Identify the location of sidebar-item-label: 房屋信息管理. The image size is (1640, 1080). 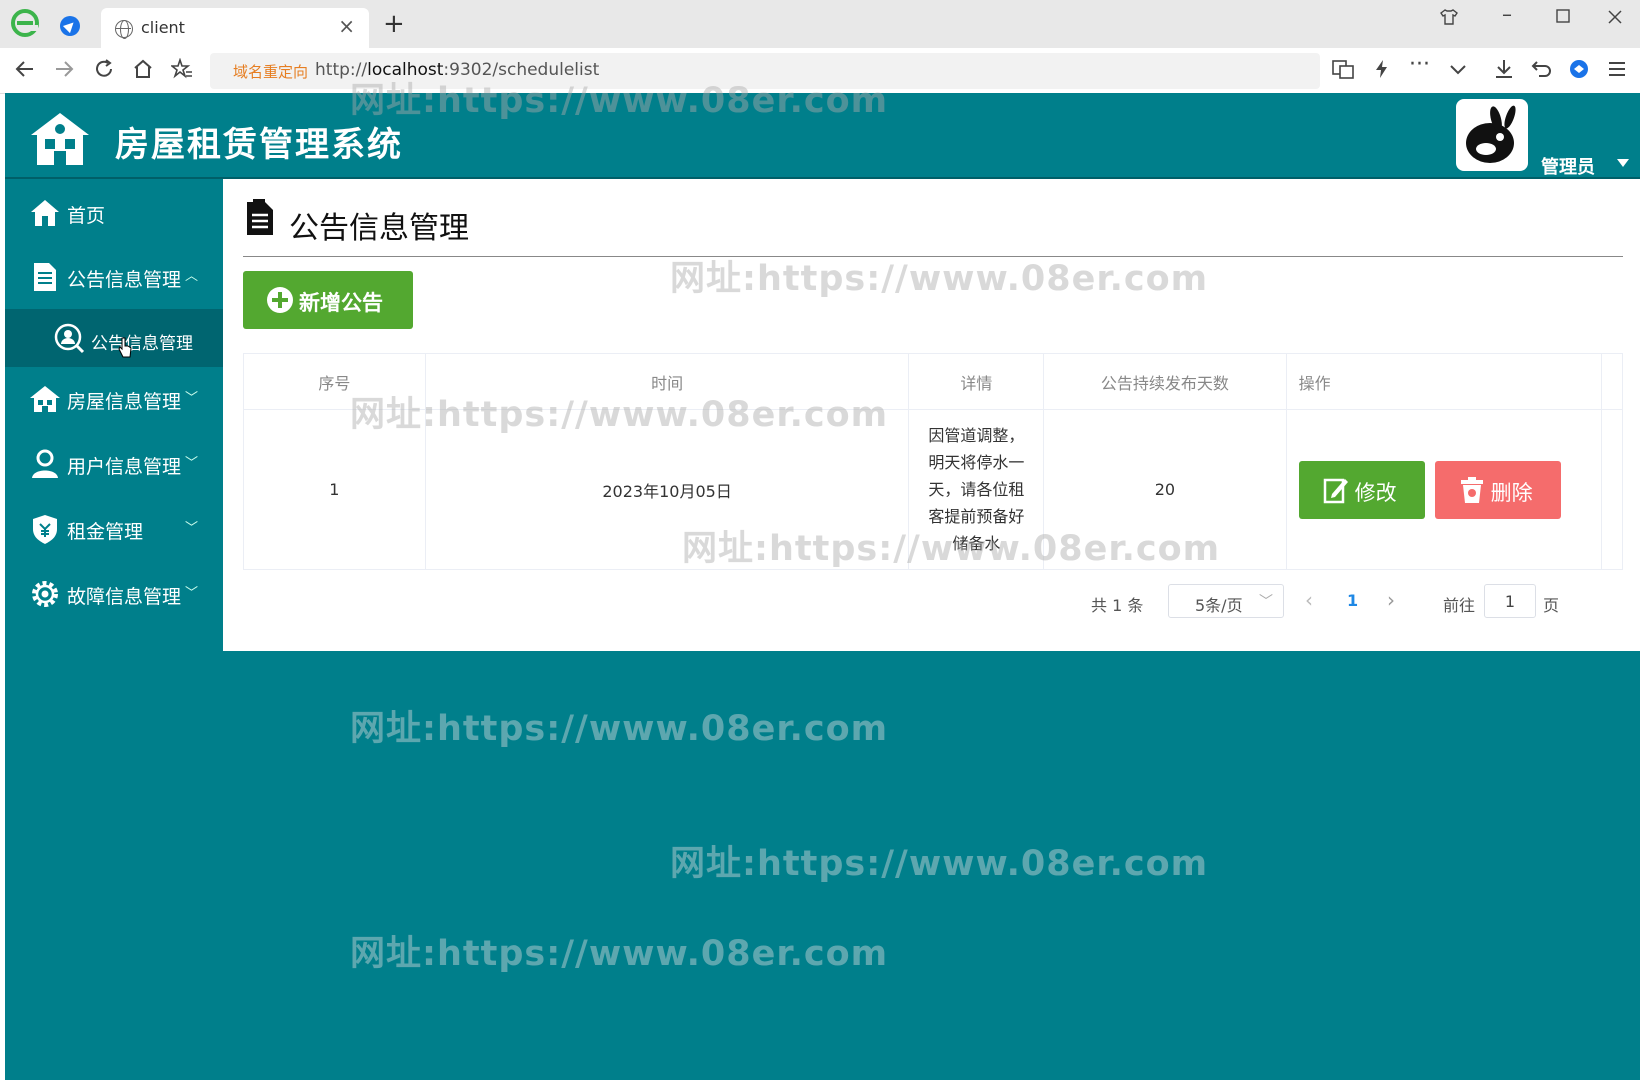
(124, 402).